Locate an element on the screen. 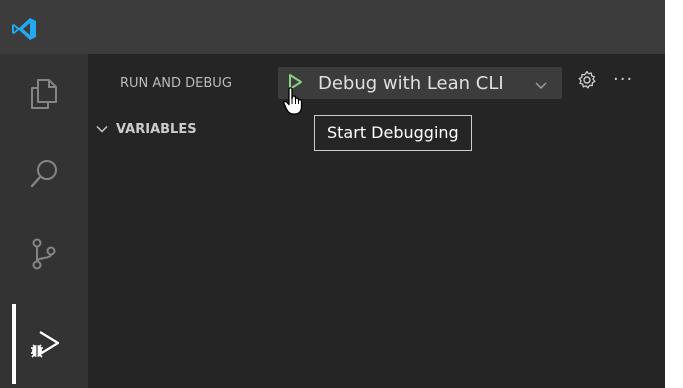 The width and height of the screenshot is (683, 388). gear-icon is located at coordinates (587, 82).